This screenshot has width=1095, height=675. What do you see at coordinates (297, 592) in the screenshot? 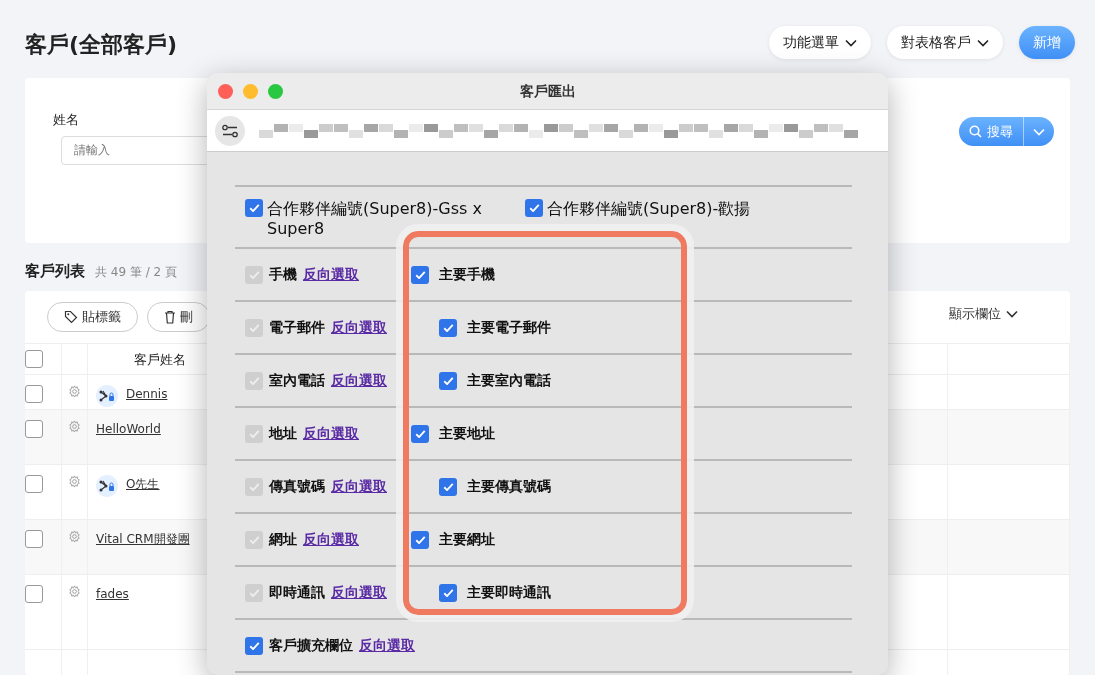
I see `option-label: 即時通訊` at bounding box center [297, 592].